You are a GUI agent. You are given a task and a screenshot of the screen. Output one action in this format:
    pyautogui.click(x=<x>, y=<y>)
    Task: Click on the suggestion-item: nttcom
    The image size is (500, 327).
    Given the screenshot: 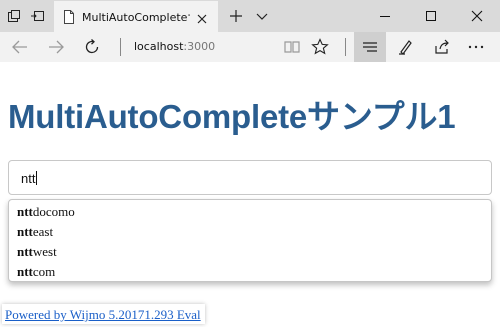 What is the action you would take?
    pyautogui.click(x=36, y=272)
    